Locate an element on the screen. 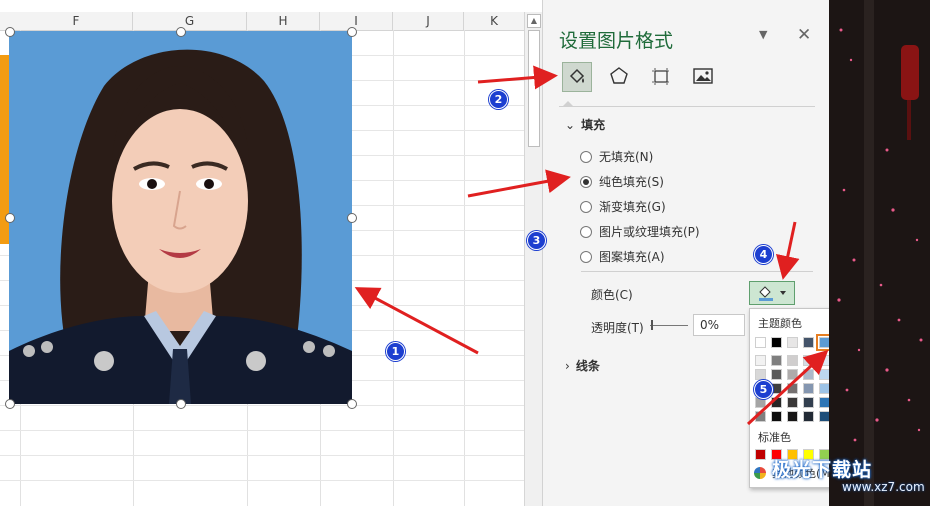 This screenshot has height=506, width=930. step-badge-5: 5 is located at coordinates (763, 389).